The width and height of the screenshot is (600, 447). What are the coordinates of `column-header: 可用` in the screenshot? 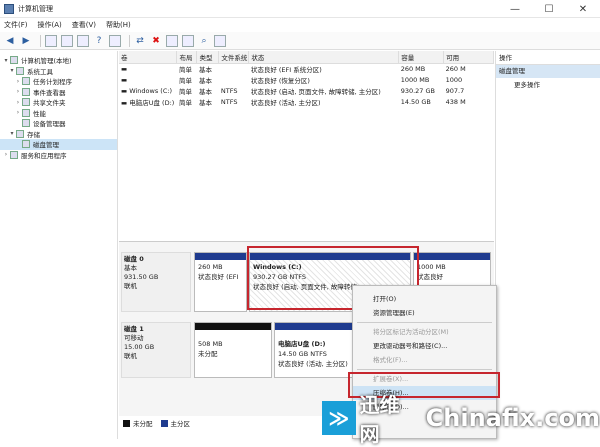 It's located at (468, 57).